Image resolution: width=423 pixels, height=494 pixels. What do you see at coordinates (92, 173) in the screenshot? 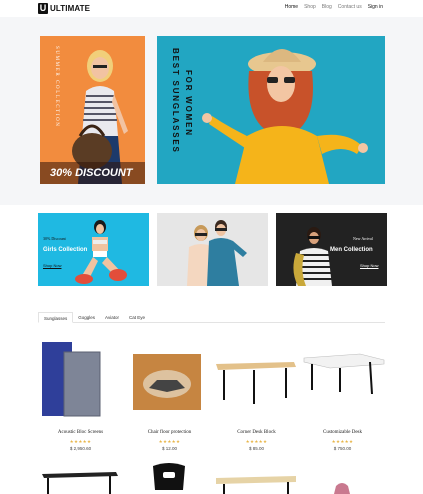
I see `discount-label: 30% DISCOUNT` at bounding box center [92, 173].